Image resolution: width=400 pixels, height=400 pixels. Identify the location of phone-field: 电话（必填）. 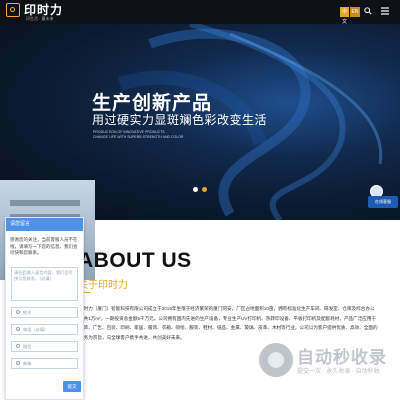
(44, 329).